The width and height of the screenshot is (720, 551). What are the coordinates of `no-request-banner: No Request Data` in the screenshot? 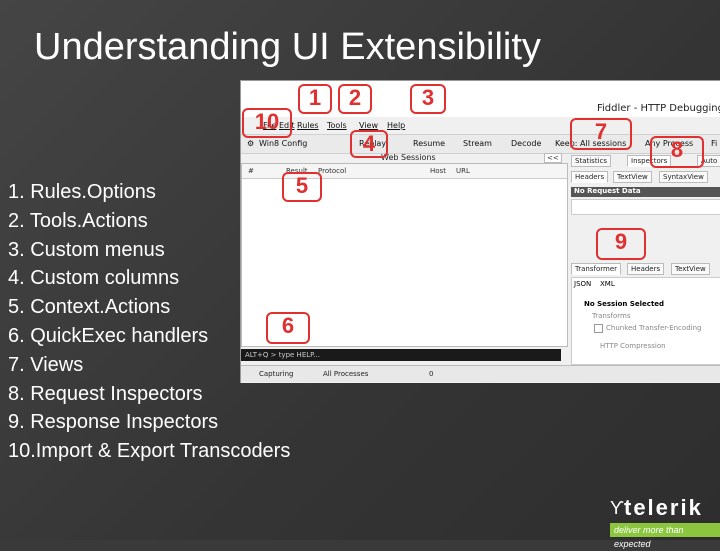 It's located at (645, 192).